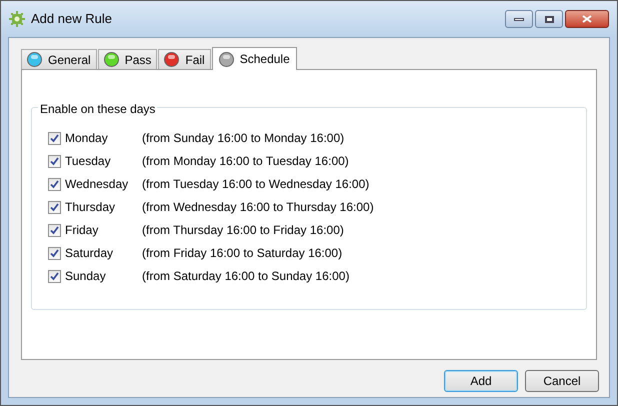 The height and width of the screenshot is (406, 618). I want to click on gear-icon, so click(17, 19).